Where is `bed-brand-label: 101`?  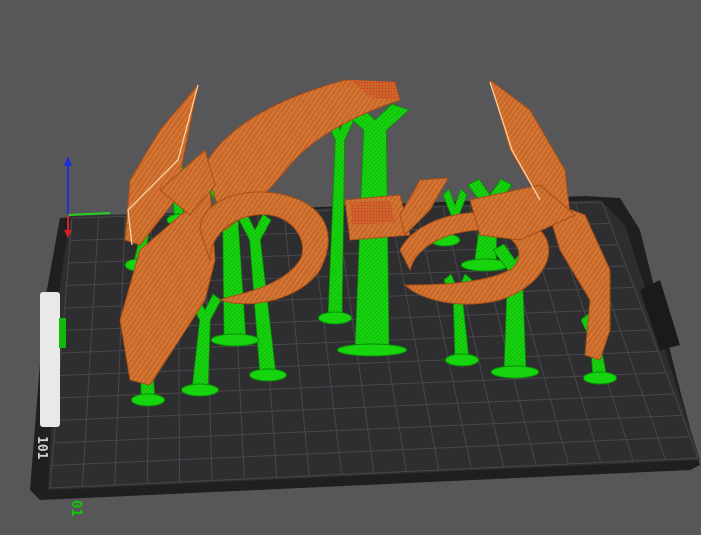 bed-brand-label: 101 is located at coordinates (41, 448).